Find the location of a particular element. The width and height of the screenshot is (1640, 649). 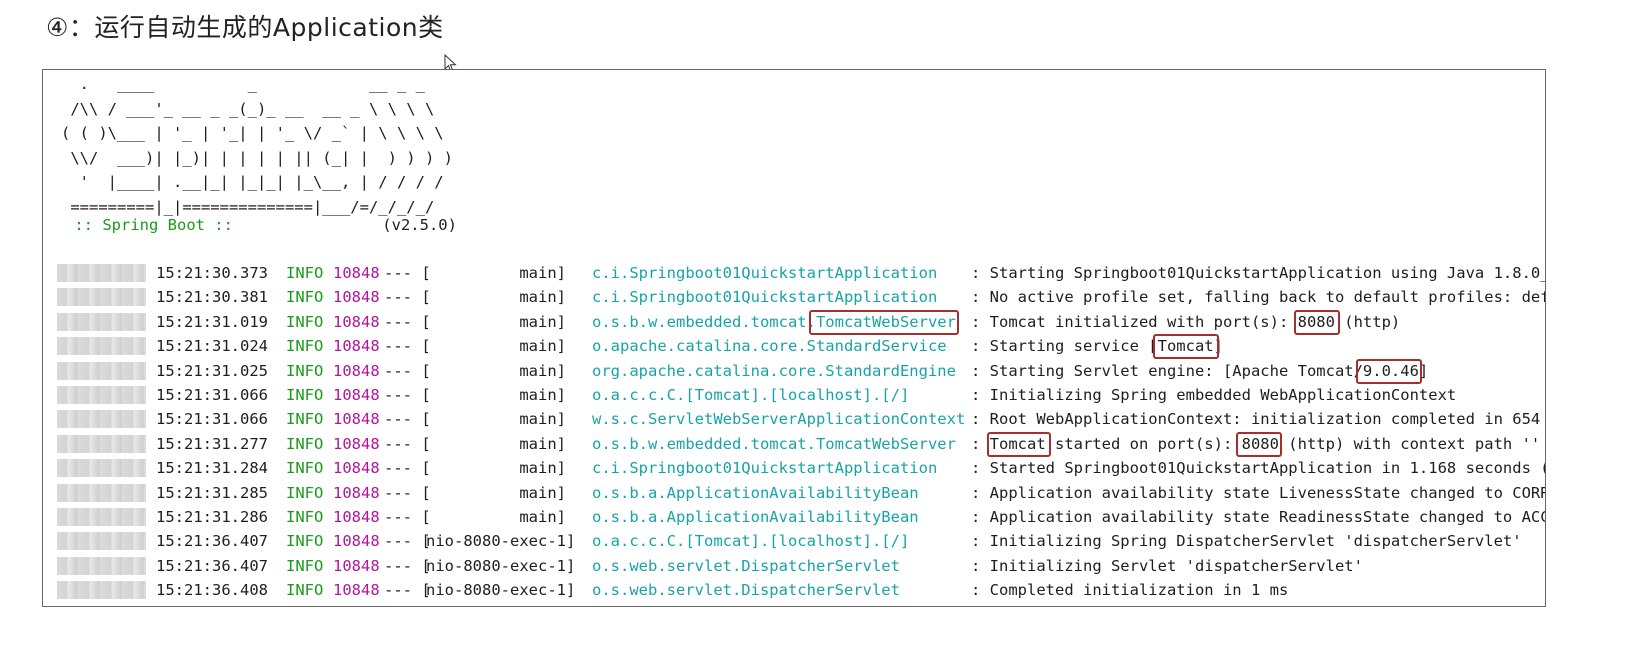

highlight-box-tomcat is located at coordinates (1186, 347).